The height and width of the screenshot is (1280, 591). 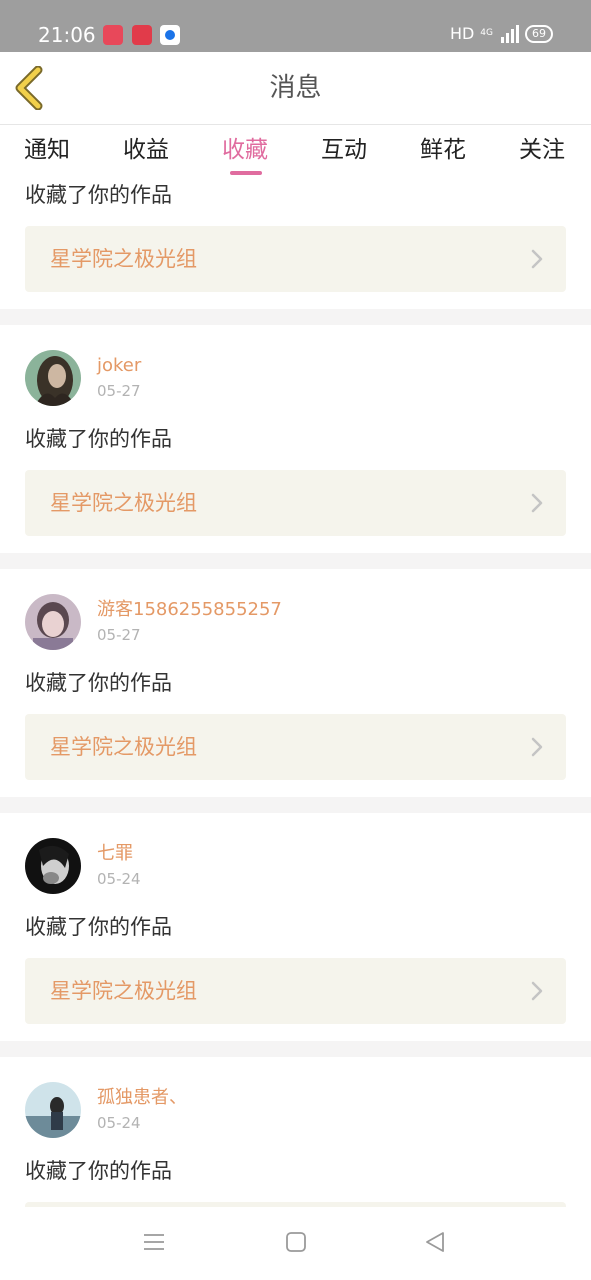 What do you see at coordinates (142, 1098) in the screenshot?
I see `username: 孤独患者、` at bounding box center [142, 1098].